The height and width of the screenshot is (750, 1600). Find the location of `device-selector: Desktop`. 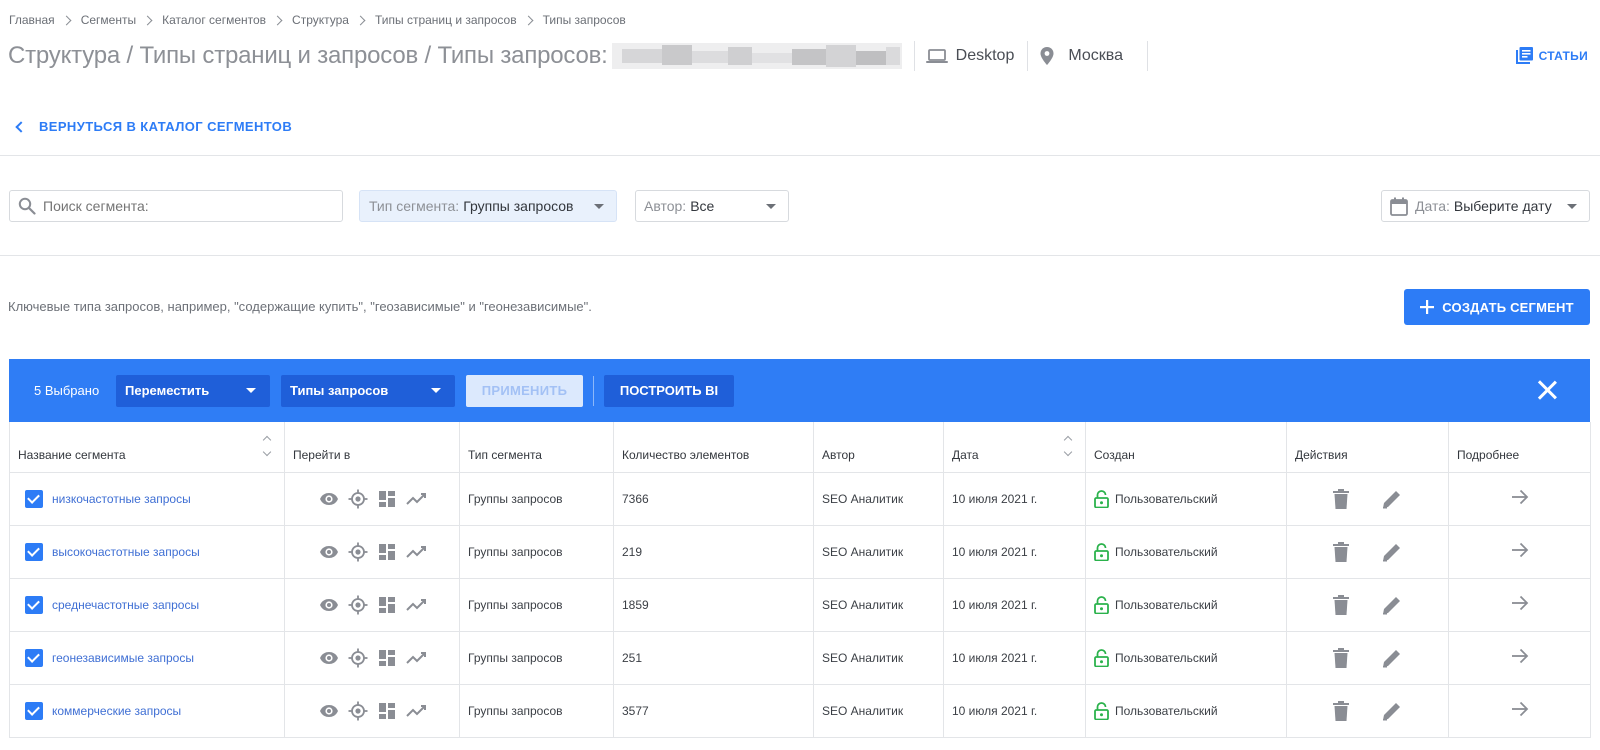

device-selector: Desktop is located at coordinates (969, 56).